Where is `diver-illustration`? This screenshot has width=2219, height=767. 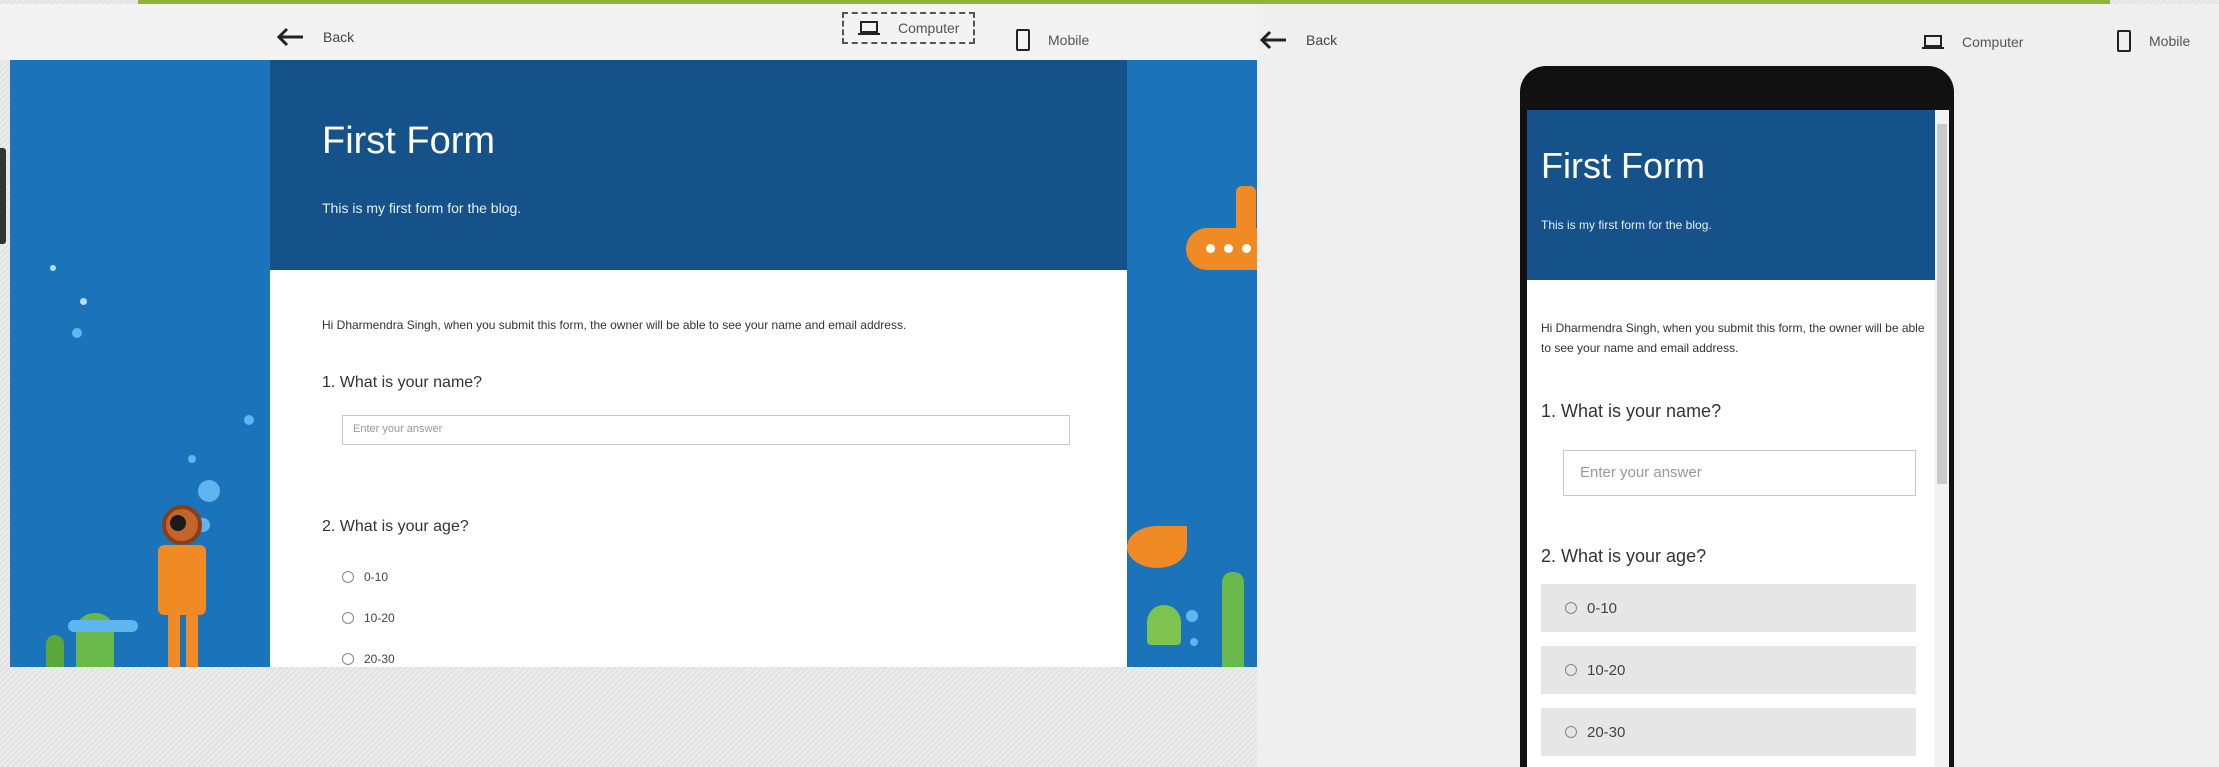 diver-illustration is located at coordinates (184, 586).